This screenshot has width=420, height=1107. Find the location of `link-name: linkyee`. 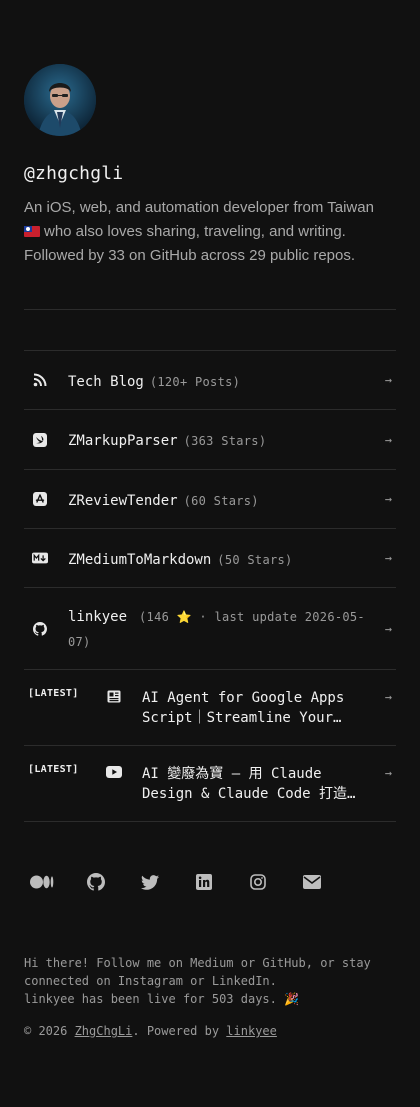

link-name: linkyee is located at coordinates (98, 616).